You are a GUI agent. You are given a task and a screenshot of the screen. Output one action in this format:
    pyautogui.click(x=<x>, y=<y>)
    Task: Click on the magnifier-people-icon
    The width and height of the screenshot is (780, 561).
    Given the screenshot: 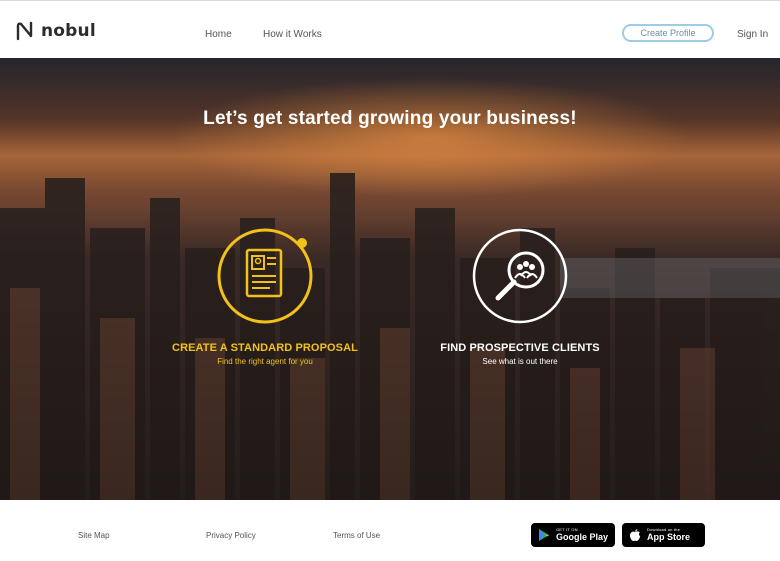 What is the action you would take?
    pyautogui.click(x=520, y=276)
    